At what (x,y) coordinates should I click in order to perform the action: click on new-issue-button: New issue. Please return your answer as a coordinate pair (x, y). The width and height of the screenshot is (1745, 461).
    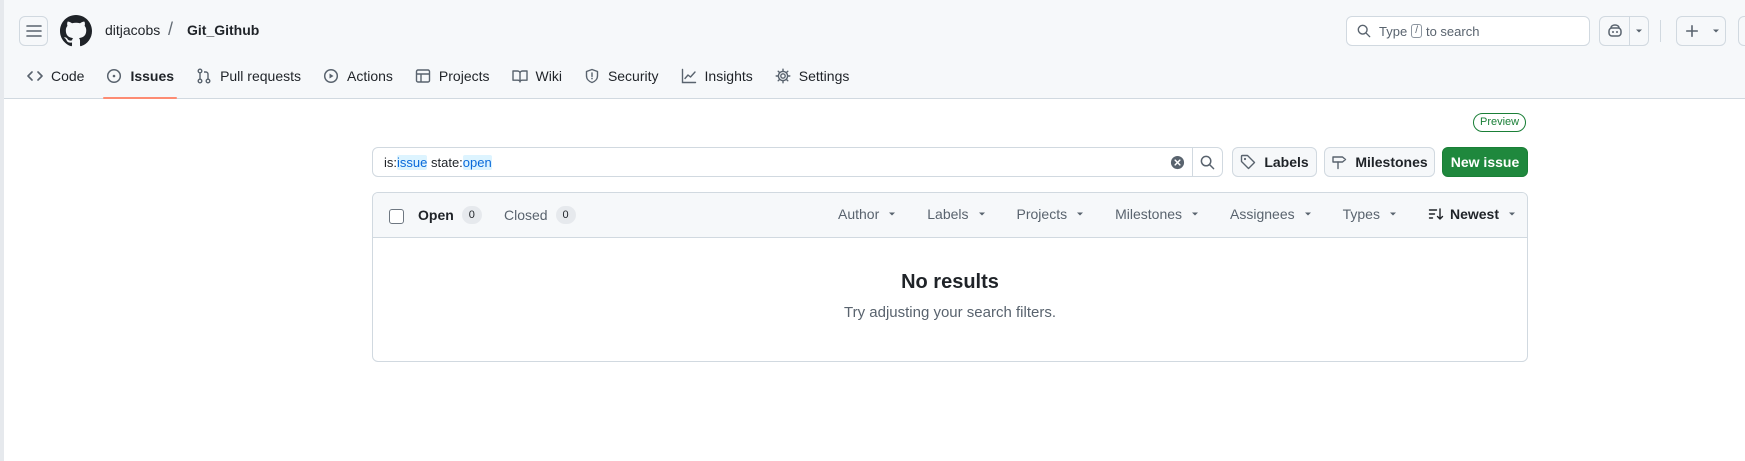
    Looking at the image, I should click on (1485, 162).